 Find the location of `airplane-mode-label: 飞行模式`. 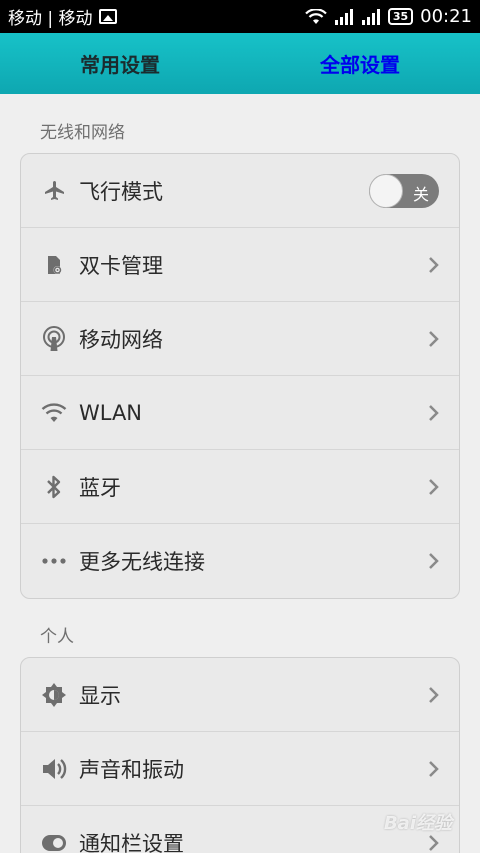

airplane-mode-label: 飞行模式 is located at coordinates (121, 191).